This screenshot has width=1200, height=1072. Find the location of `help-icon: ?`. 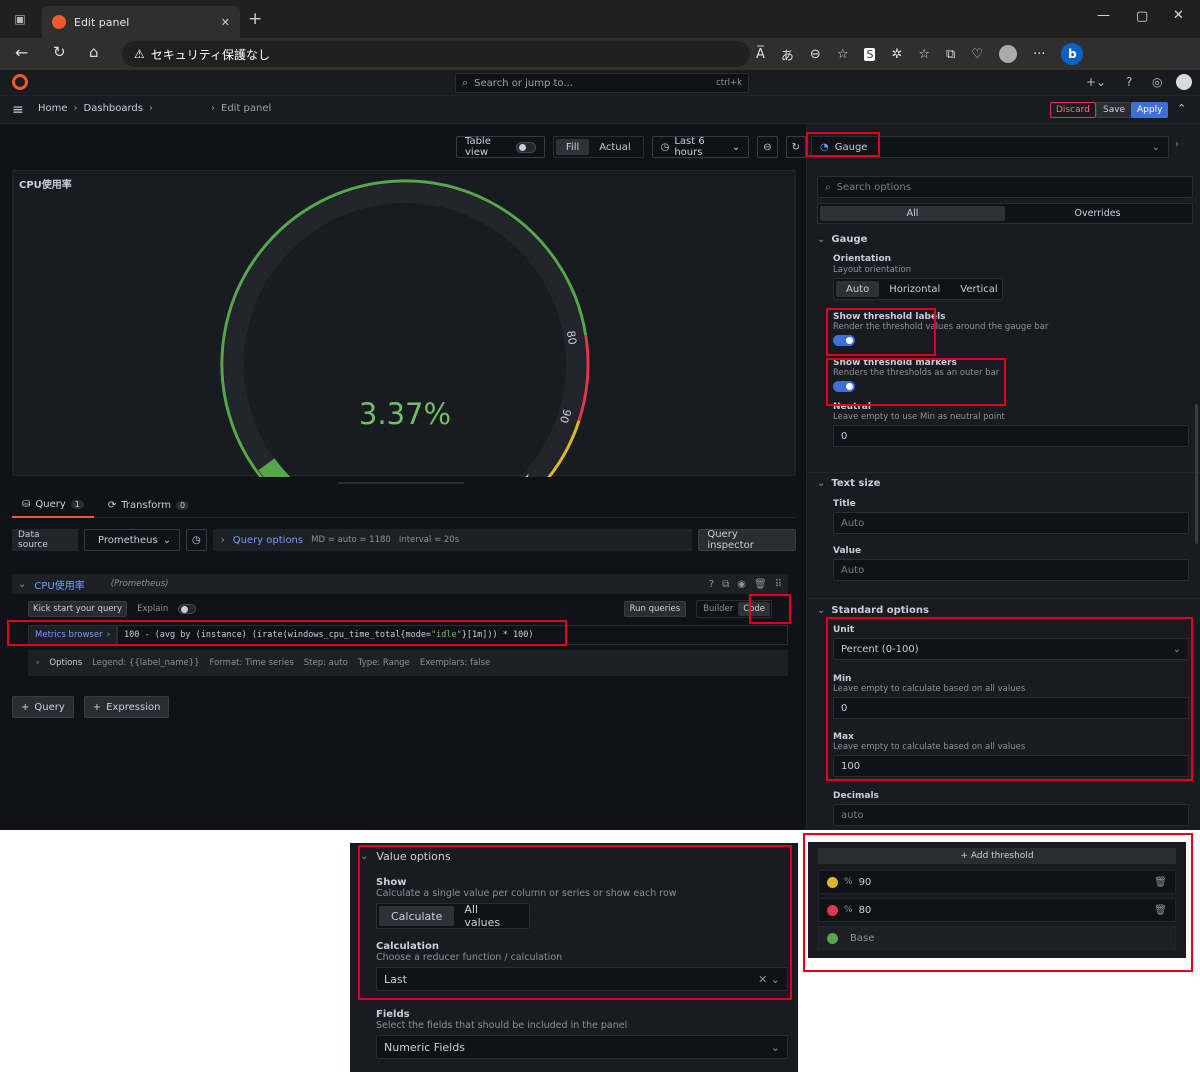

help-icon: ? is located at coordinates (1129, 82).